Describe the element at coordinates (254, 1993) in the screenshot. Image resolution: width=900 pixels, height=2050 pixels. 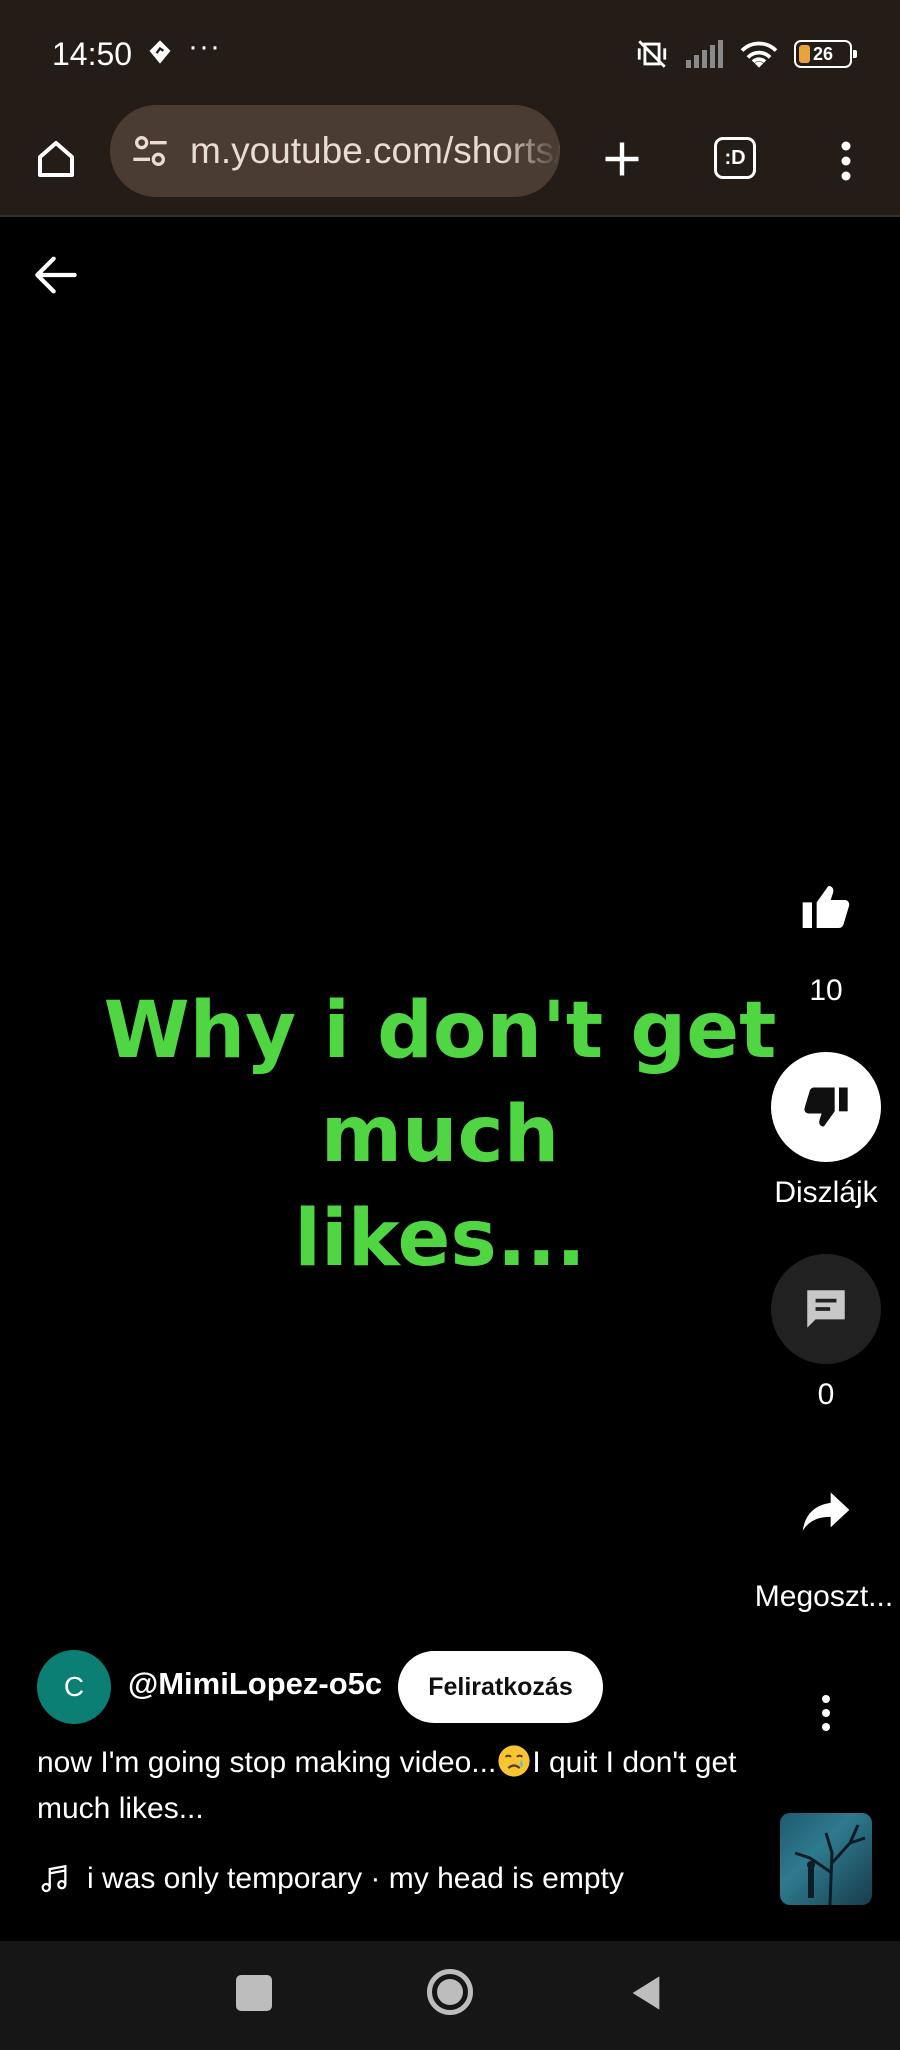
I see `recent-apps-button` at that location.